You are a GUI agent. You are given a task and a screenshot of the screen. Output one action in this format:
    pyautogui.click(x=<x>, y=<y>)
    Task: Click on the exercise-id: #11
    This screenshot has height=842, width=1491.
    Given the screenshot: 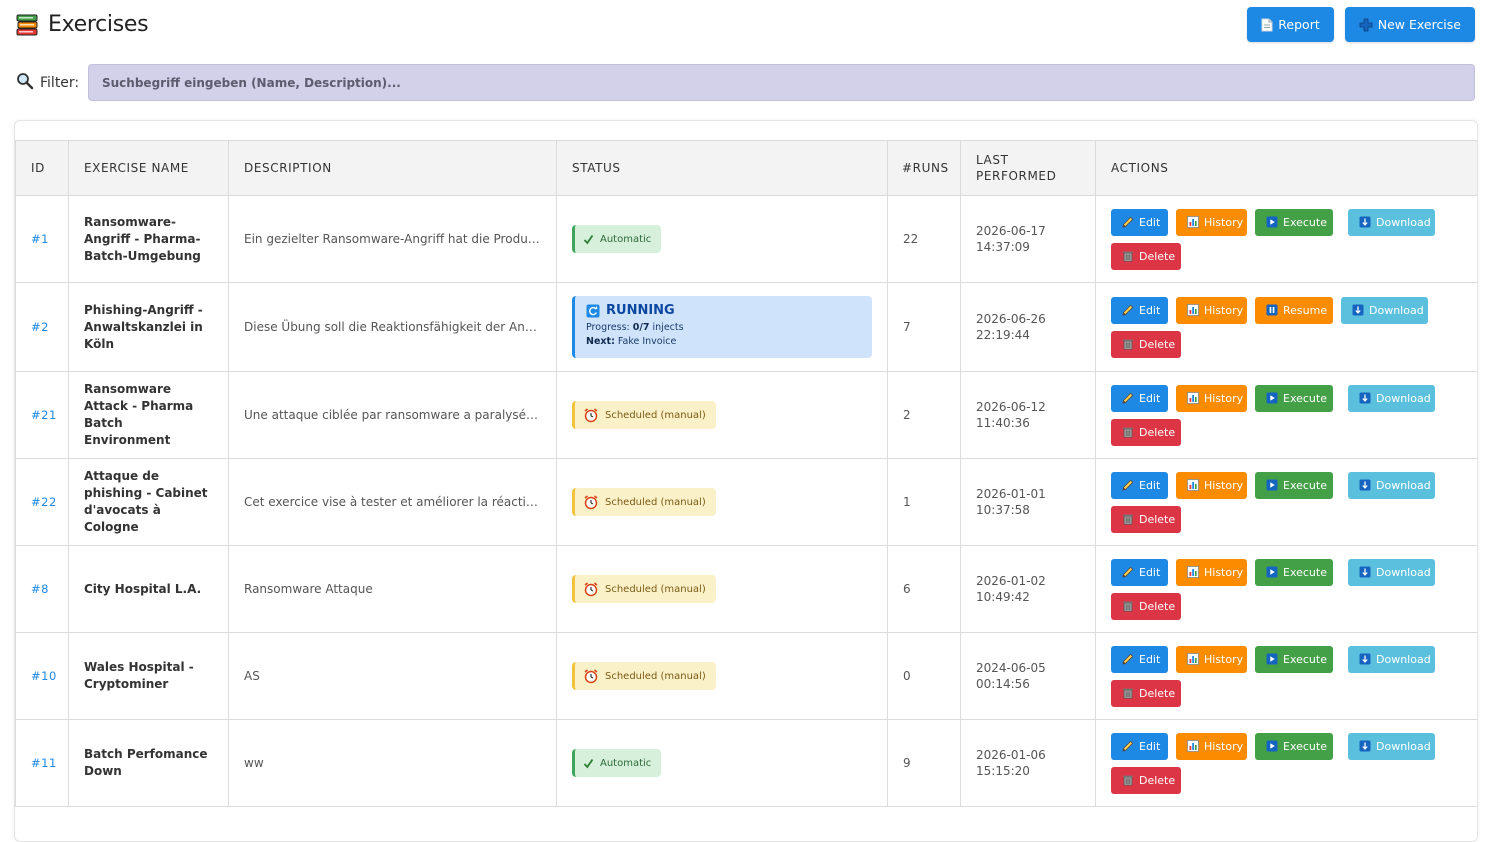 What is the action you would take?
    pyautogui.click(x=42, y=763)
    